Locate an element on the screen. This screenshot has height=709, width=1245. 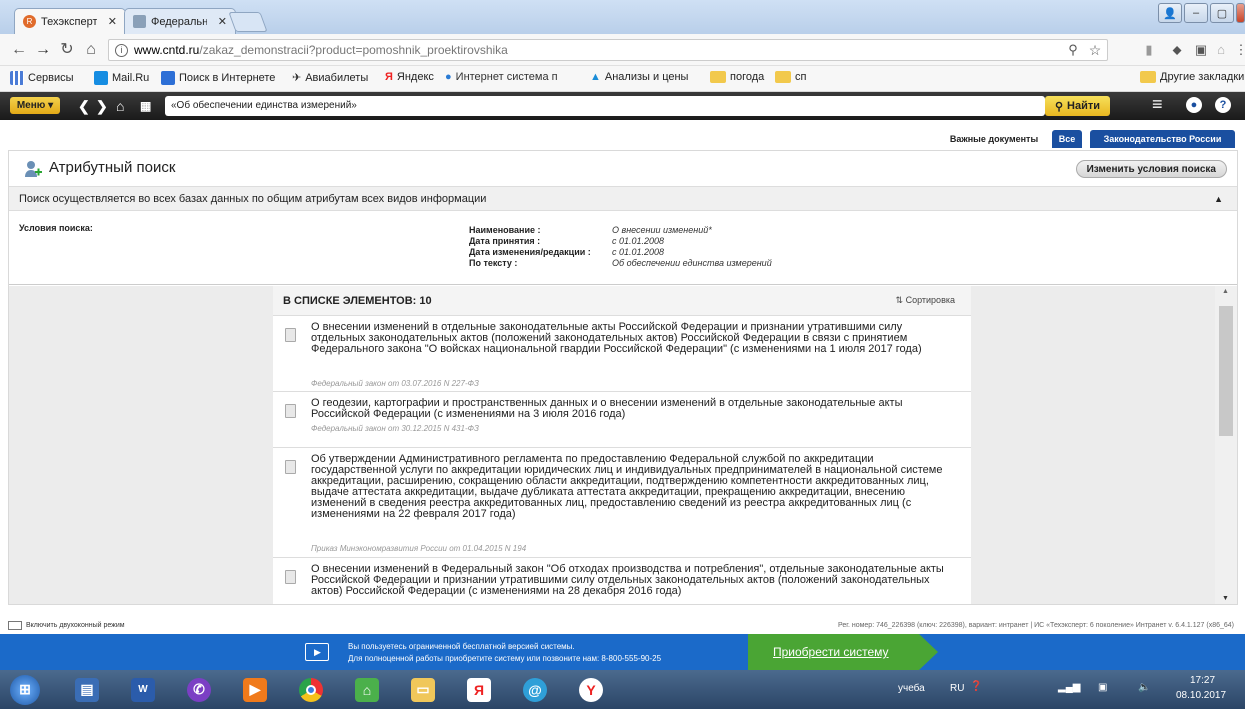
zoom-icon: ⚲ is located at coordinates (1073, 50).